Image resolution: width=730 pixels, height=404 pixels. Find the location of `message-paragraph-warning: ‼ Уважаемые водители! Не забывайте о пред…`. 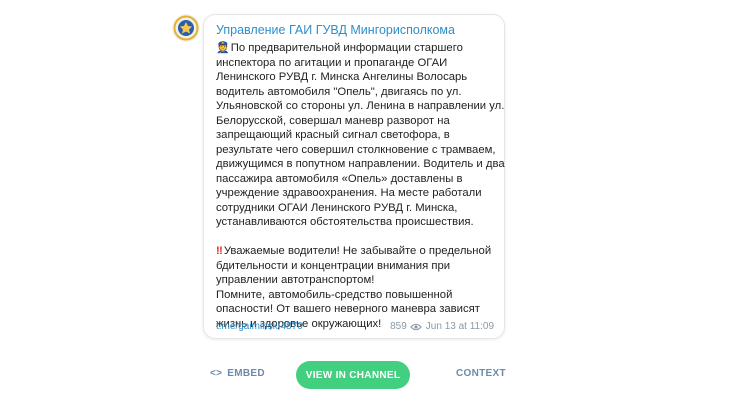

message-paragraph-warning: ‼ Уважаемые водители! Не забывайте о пред… is located at coordinates (361, 266).